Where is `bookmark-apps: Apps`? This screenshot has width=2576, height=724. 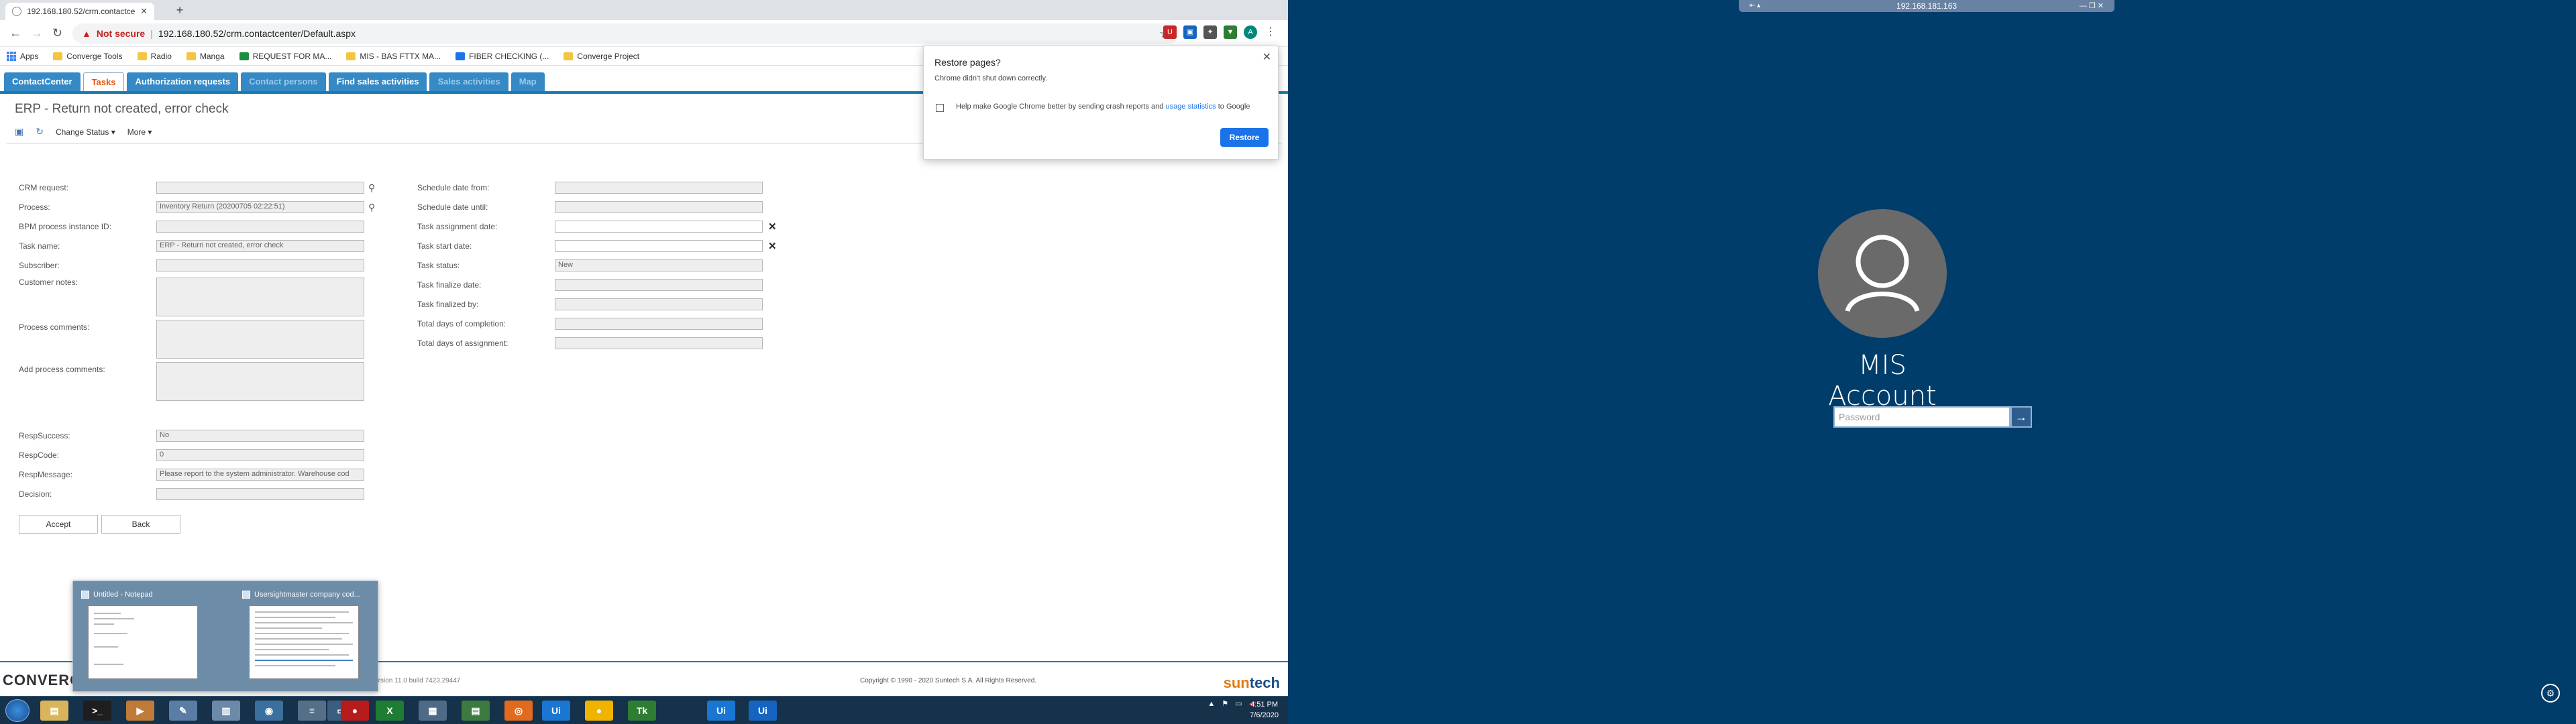
bookmark-apps: Apps is located at coordinates (22, 56).